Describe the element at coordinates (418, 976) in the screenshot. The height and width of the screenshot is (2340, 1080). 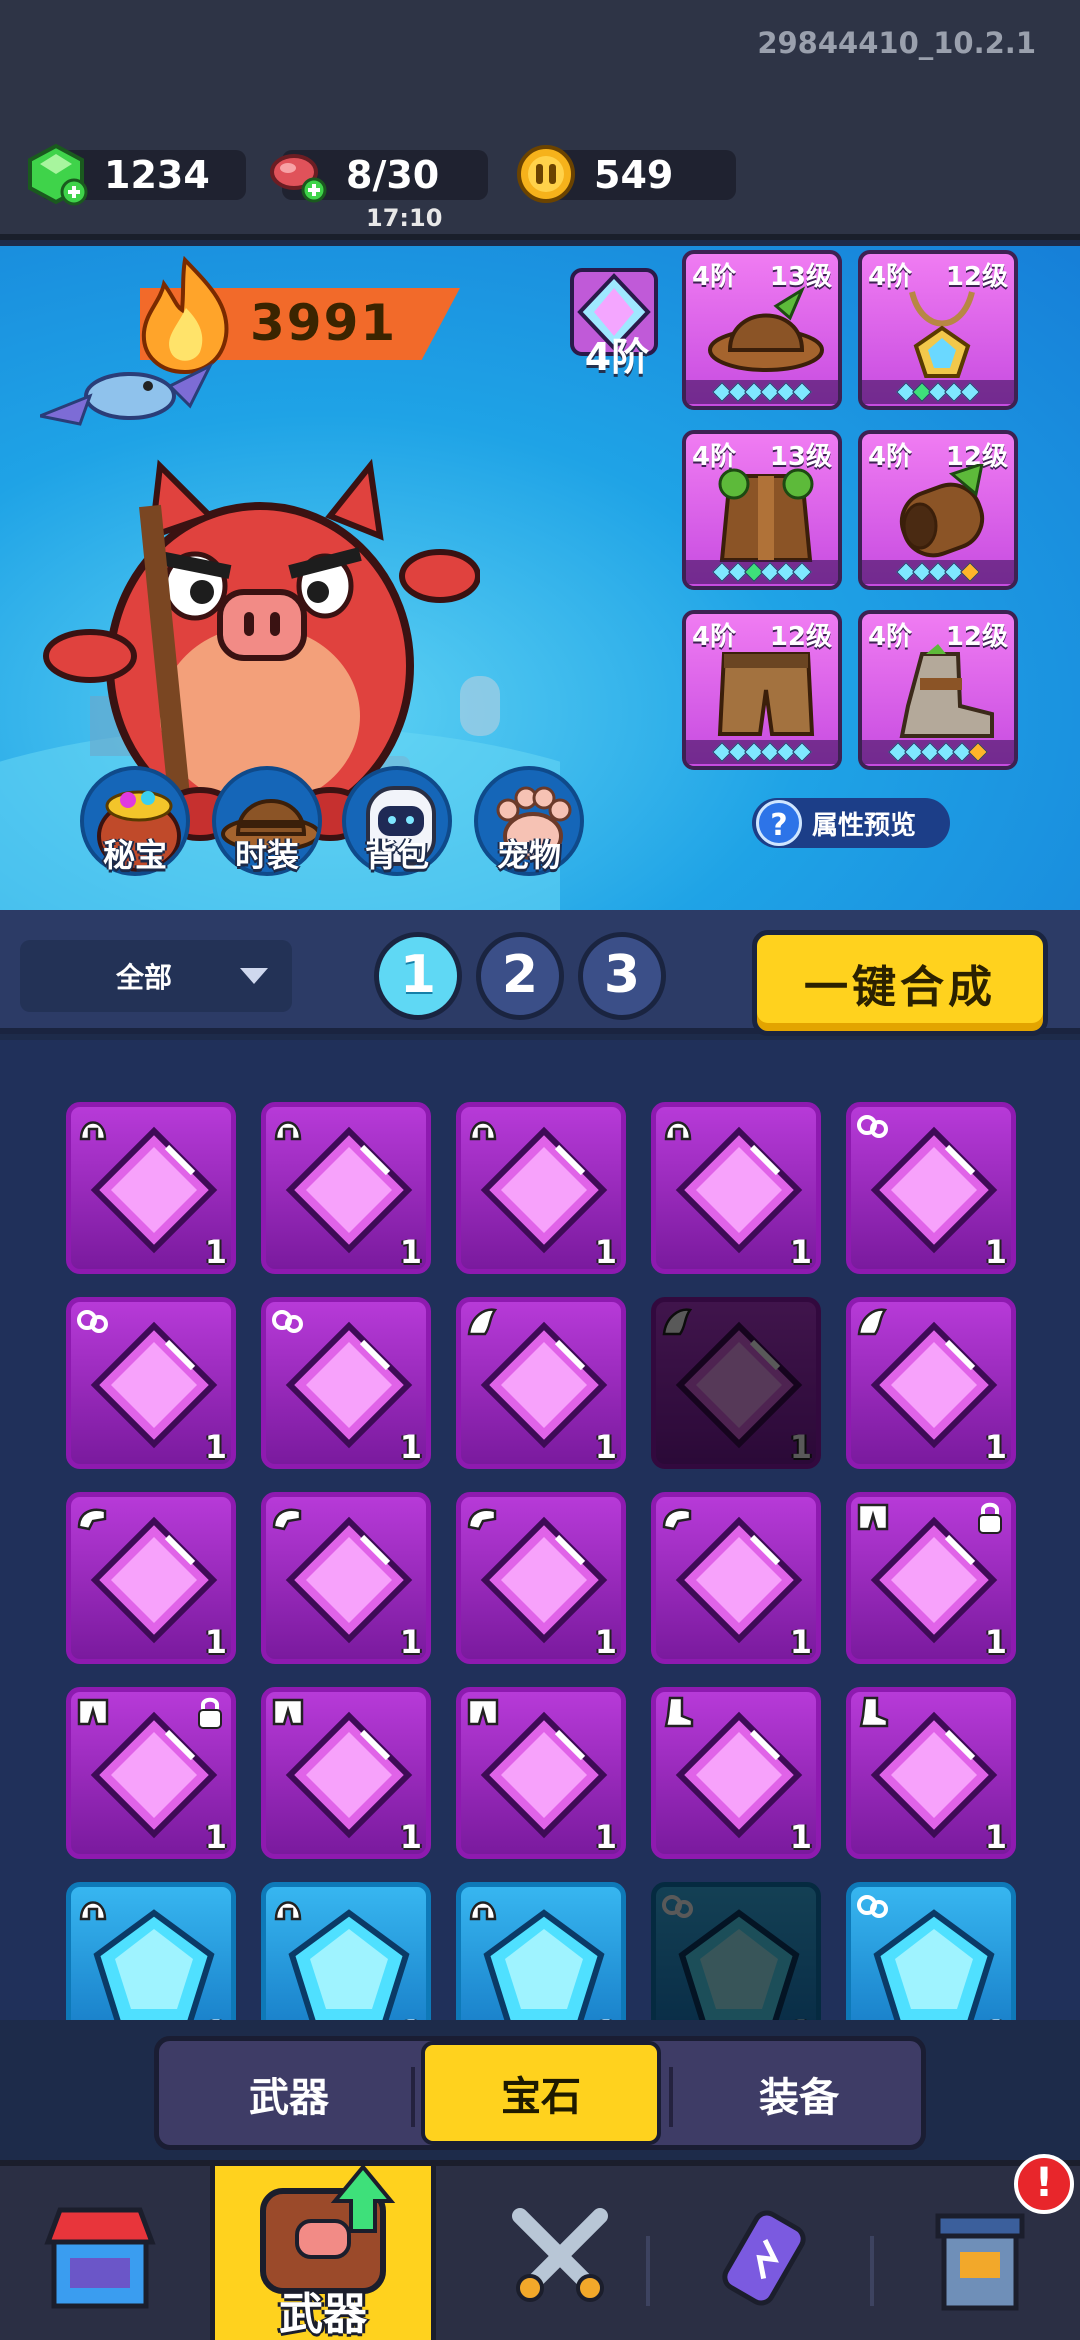
I see `page-1-button: 1` at that location.